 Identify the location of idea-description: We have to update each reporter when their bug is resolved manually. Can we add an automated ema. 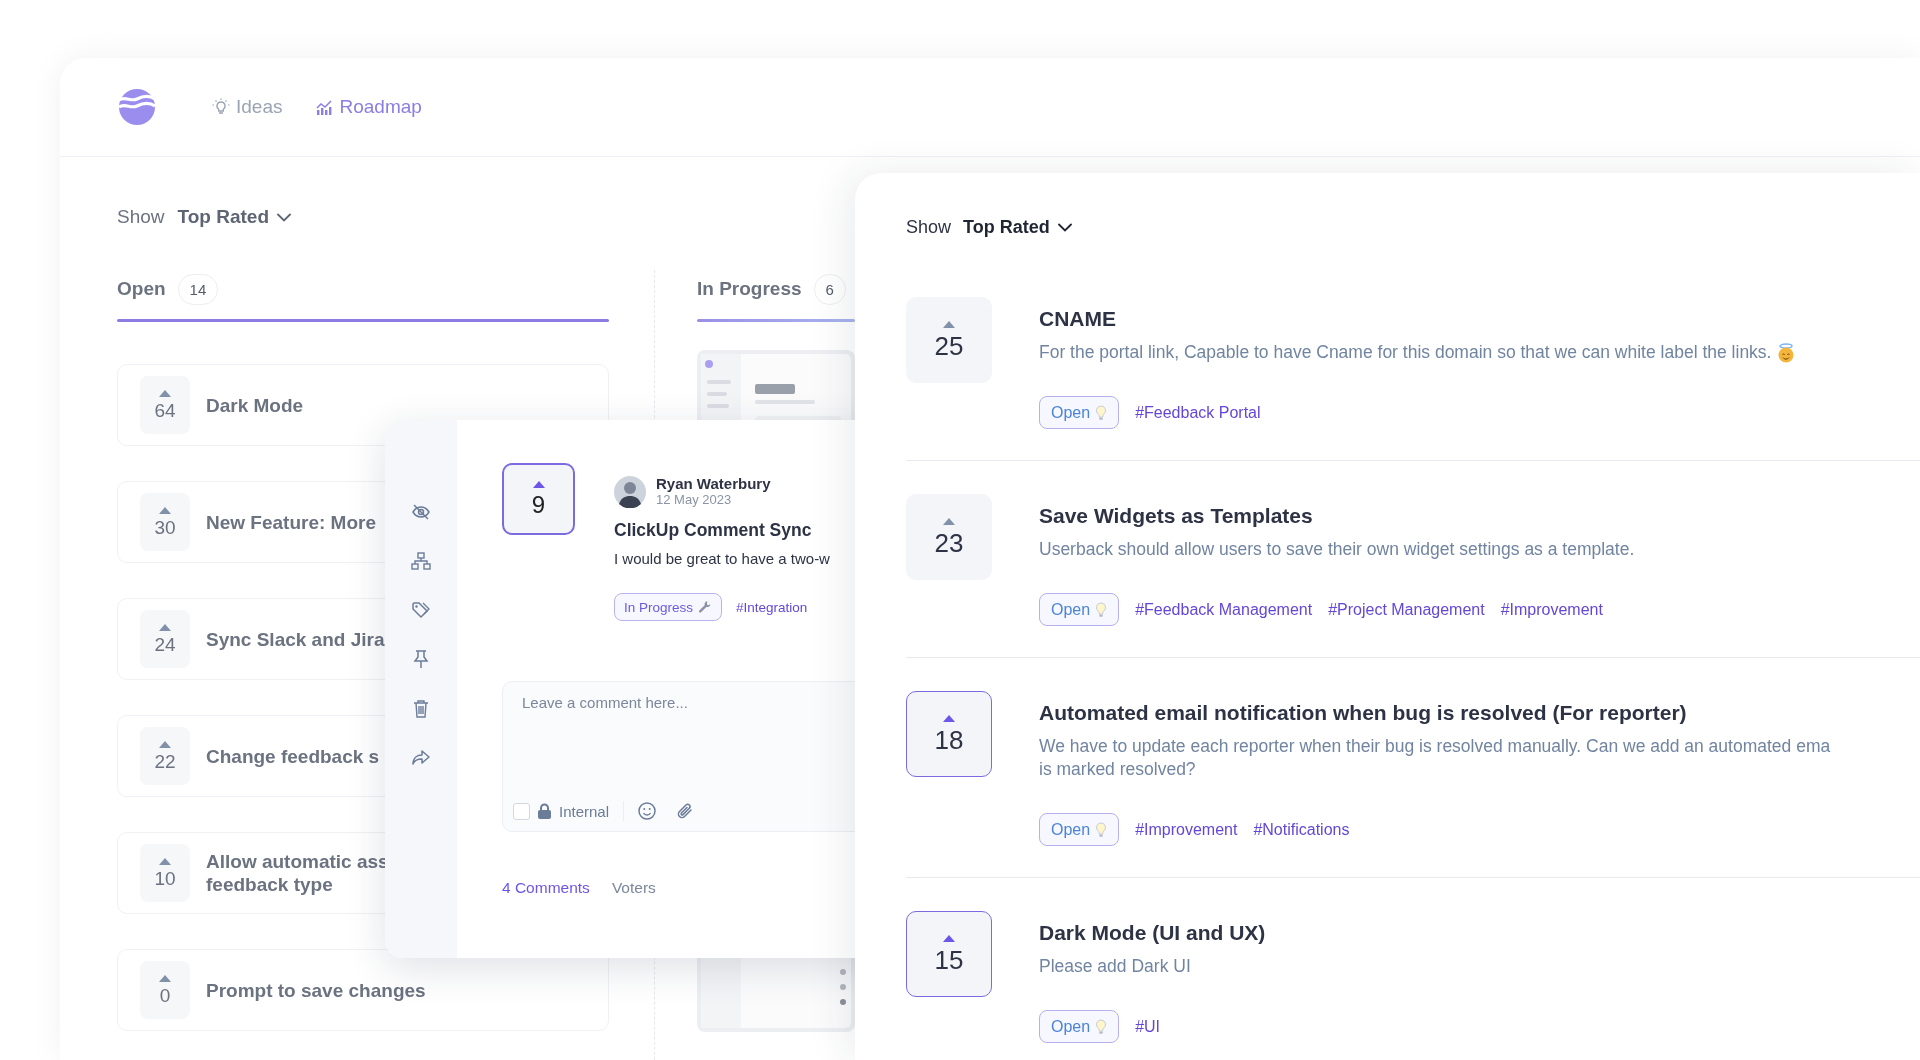
(1435, 746).